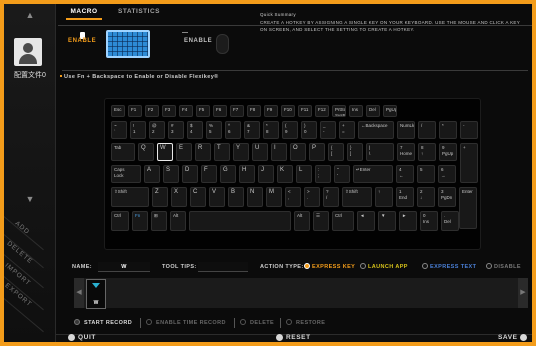 This screenshot has height=346, width=536. Describe the element at coordinates (228, 174) in the screenshot. I see `key-g: G` at that location.